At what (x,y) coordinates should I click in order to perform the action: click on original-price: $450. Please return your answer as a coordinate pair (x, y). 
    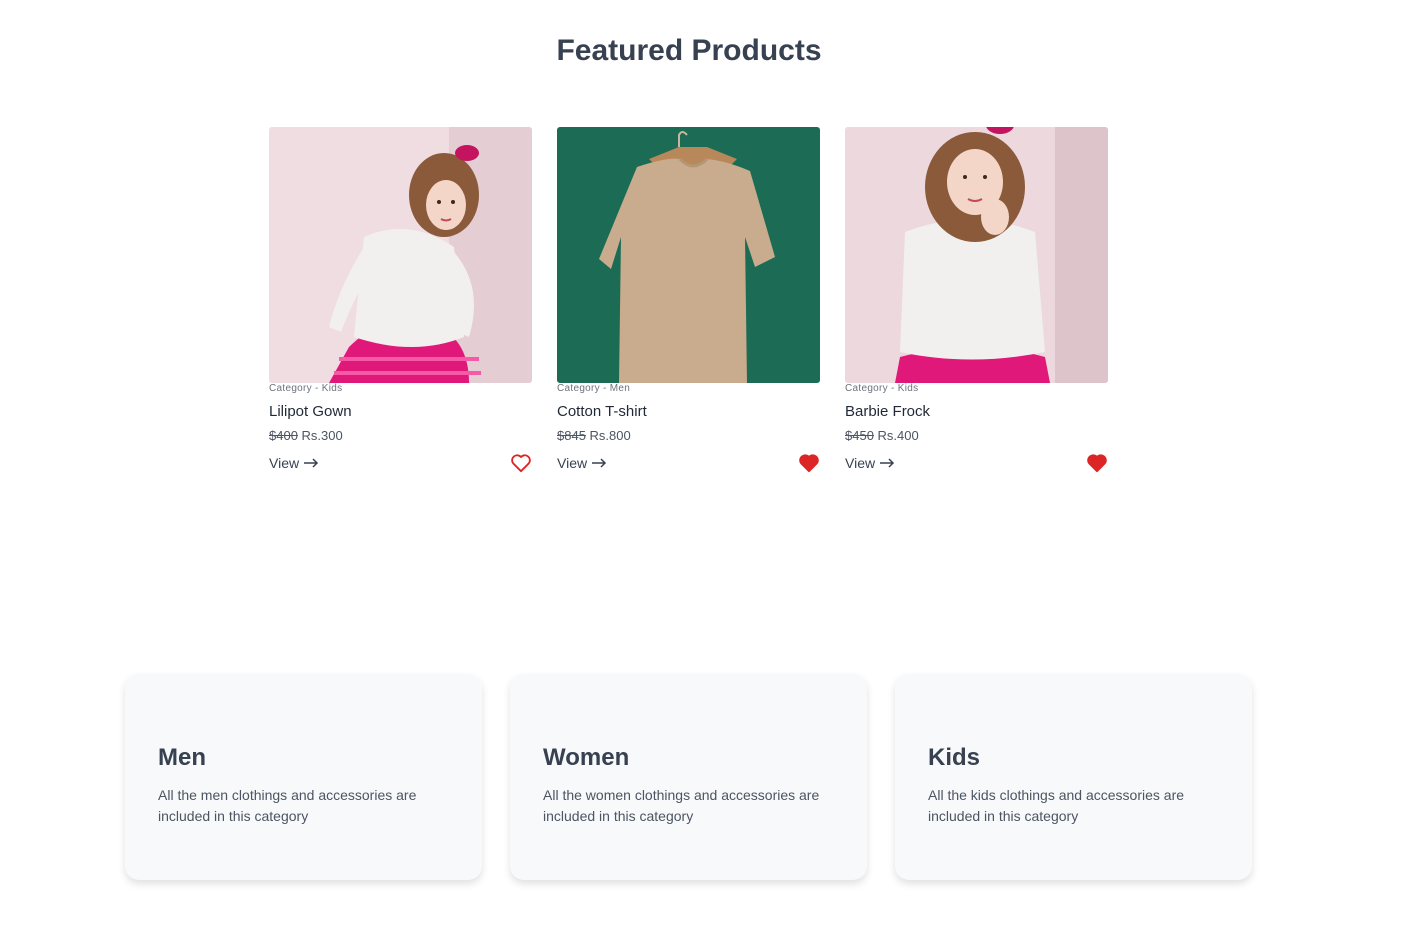
    Looking at the image, I should click on (859, 435).